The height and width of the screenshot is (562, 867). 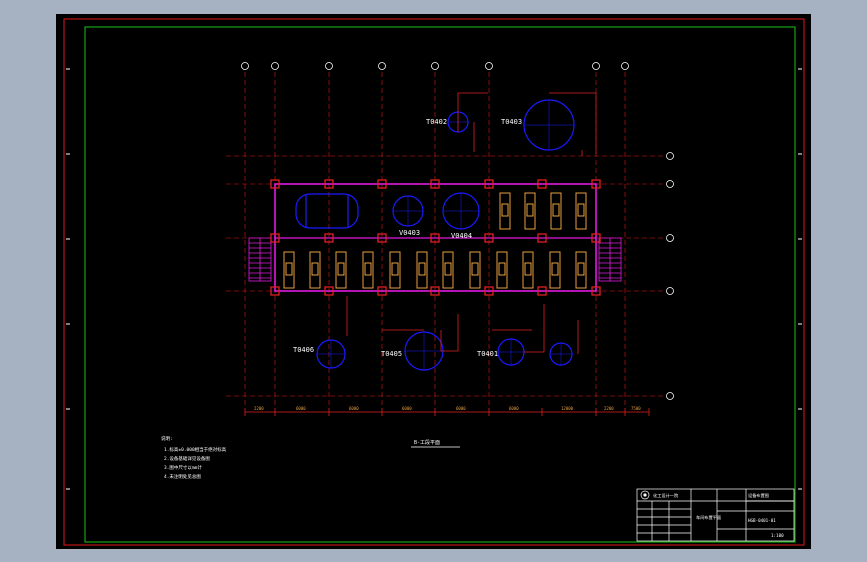 What do you see at coordinates (610, 259) in the screenshot?
I see `stair-right` at bounding box center [610, 259].